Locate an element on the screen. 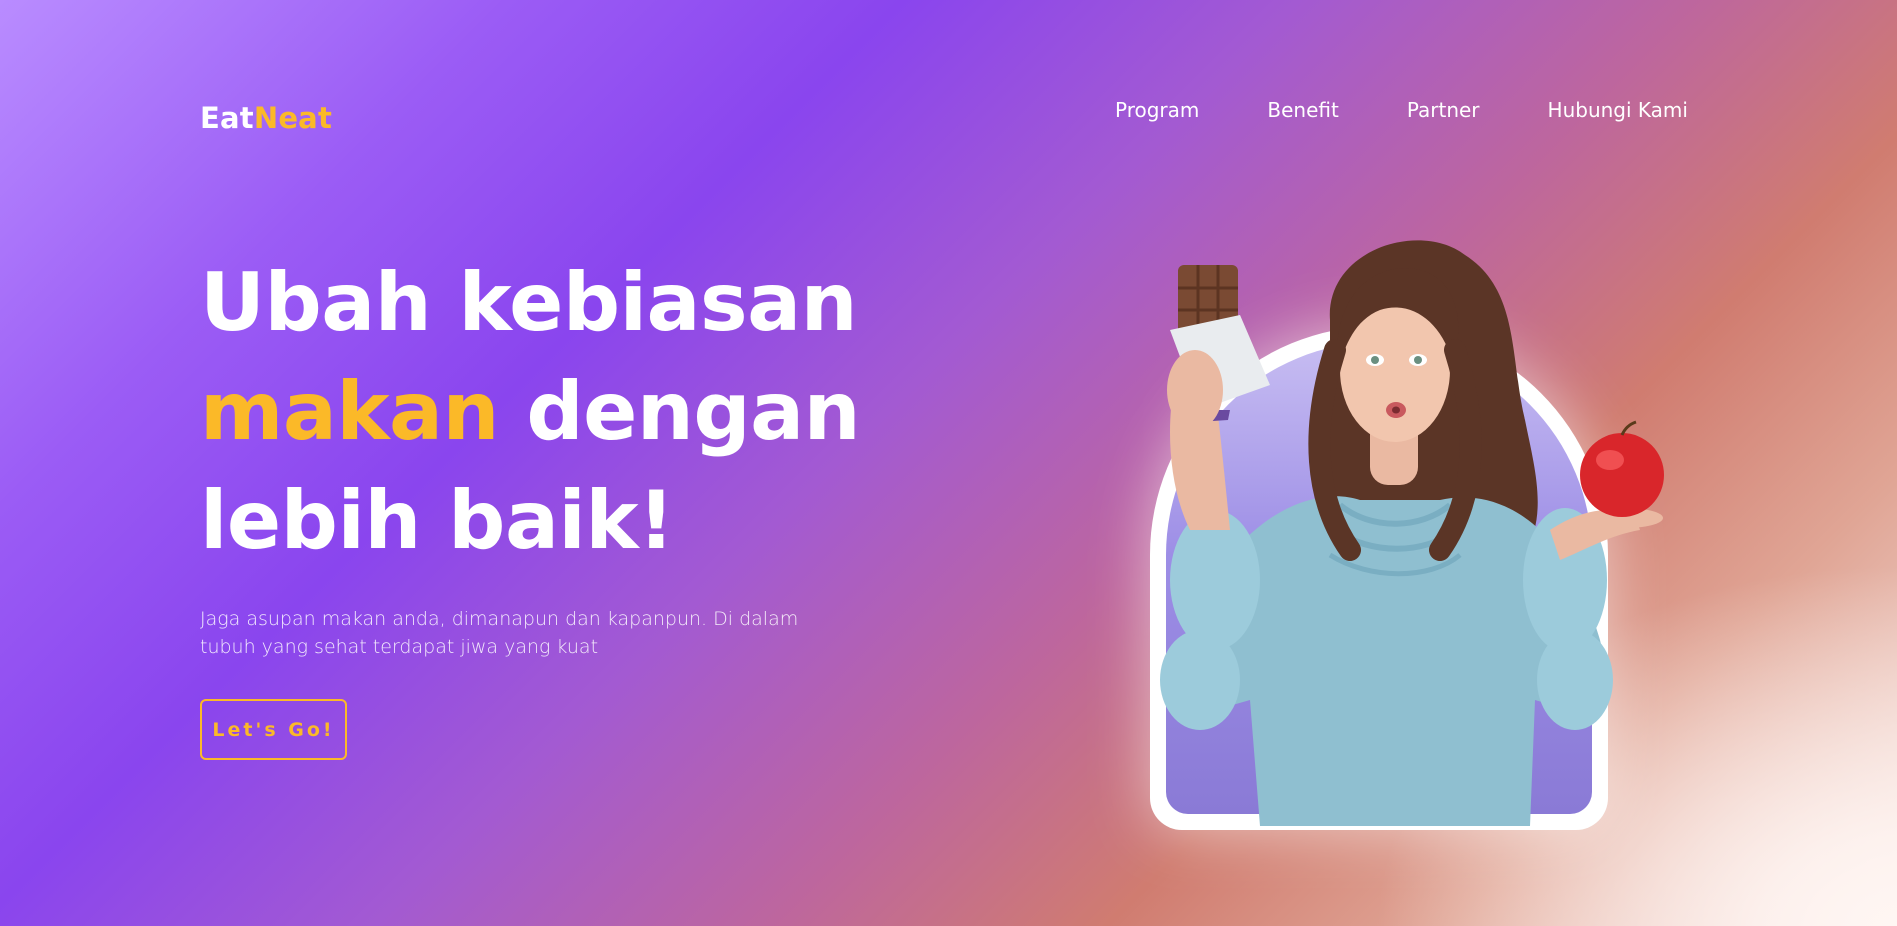 Image resolution: width=1897 pixels, height=926 pixels. headline-line2-rest: dengan is located at coordinates (679, 411).